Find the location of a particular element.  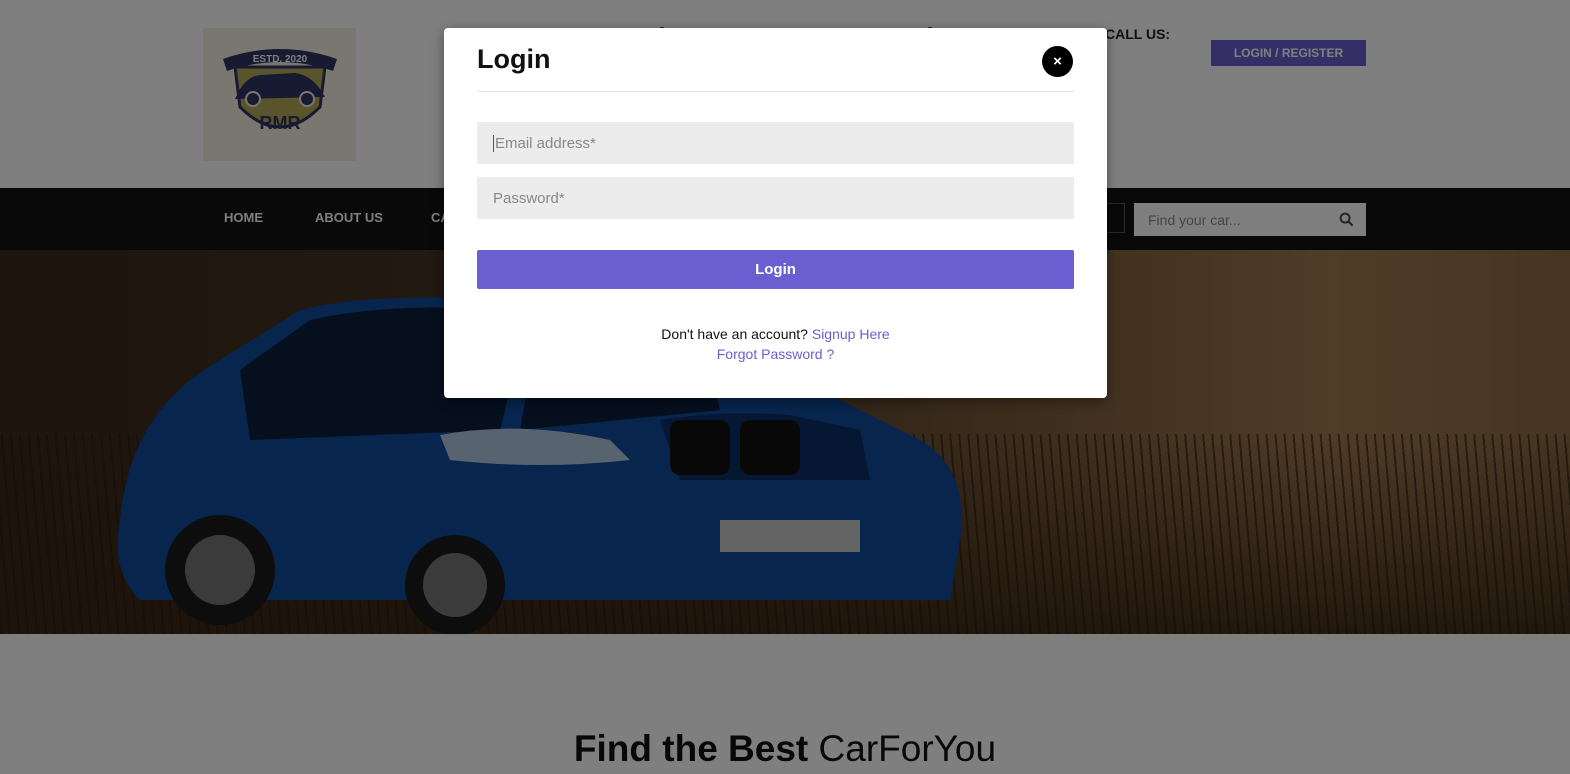

forgot-password-link: Forgot Password ? is located at coordinates (776, 354).